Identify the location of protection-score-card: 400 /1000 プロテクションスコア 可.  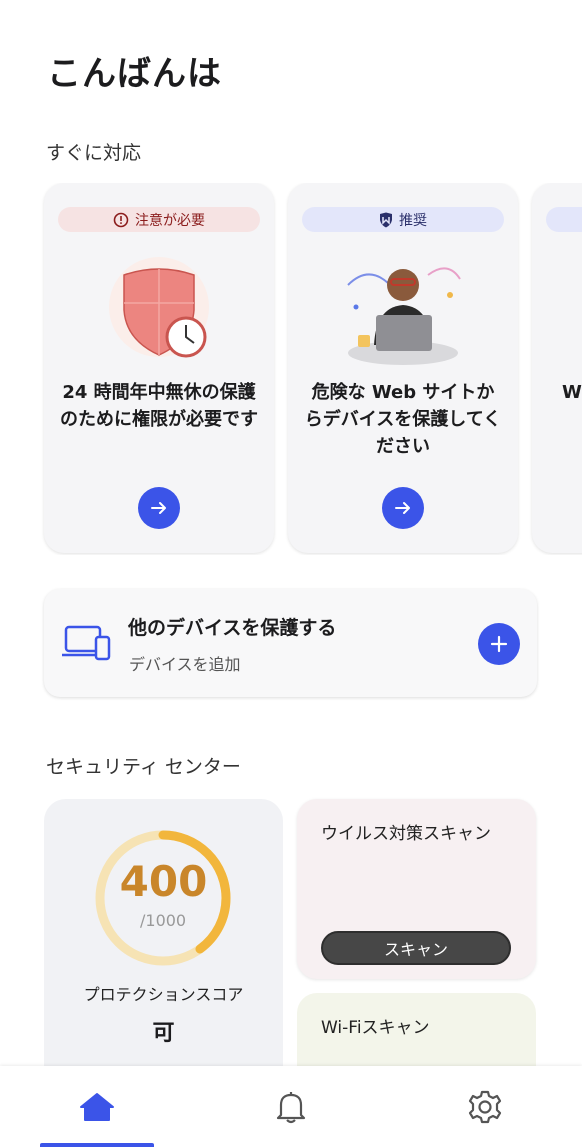
(163, 949).